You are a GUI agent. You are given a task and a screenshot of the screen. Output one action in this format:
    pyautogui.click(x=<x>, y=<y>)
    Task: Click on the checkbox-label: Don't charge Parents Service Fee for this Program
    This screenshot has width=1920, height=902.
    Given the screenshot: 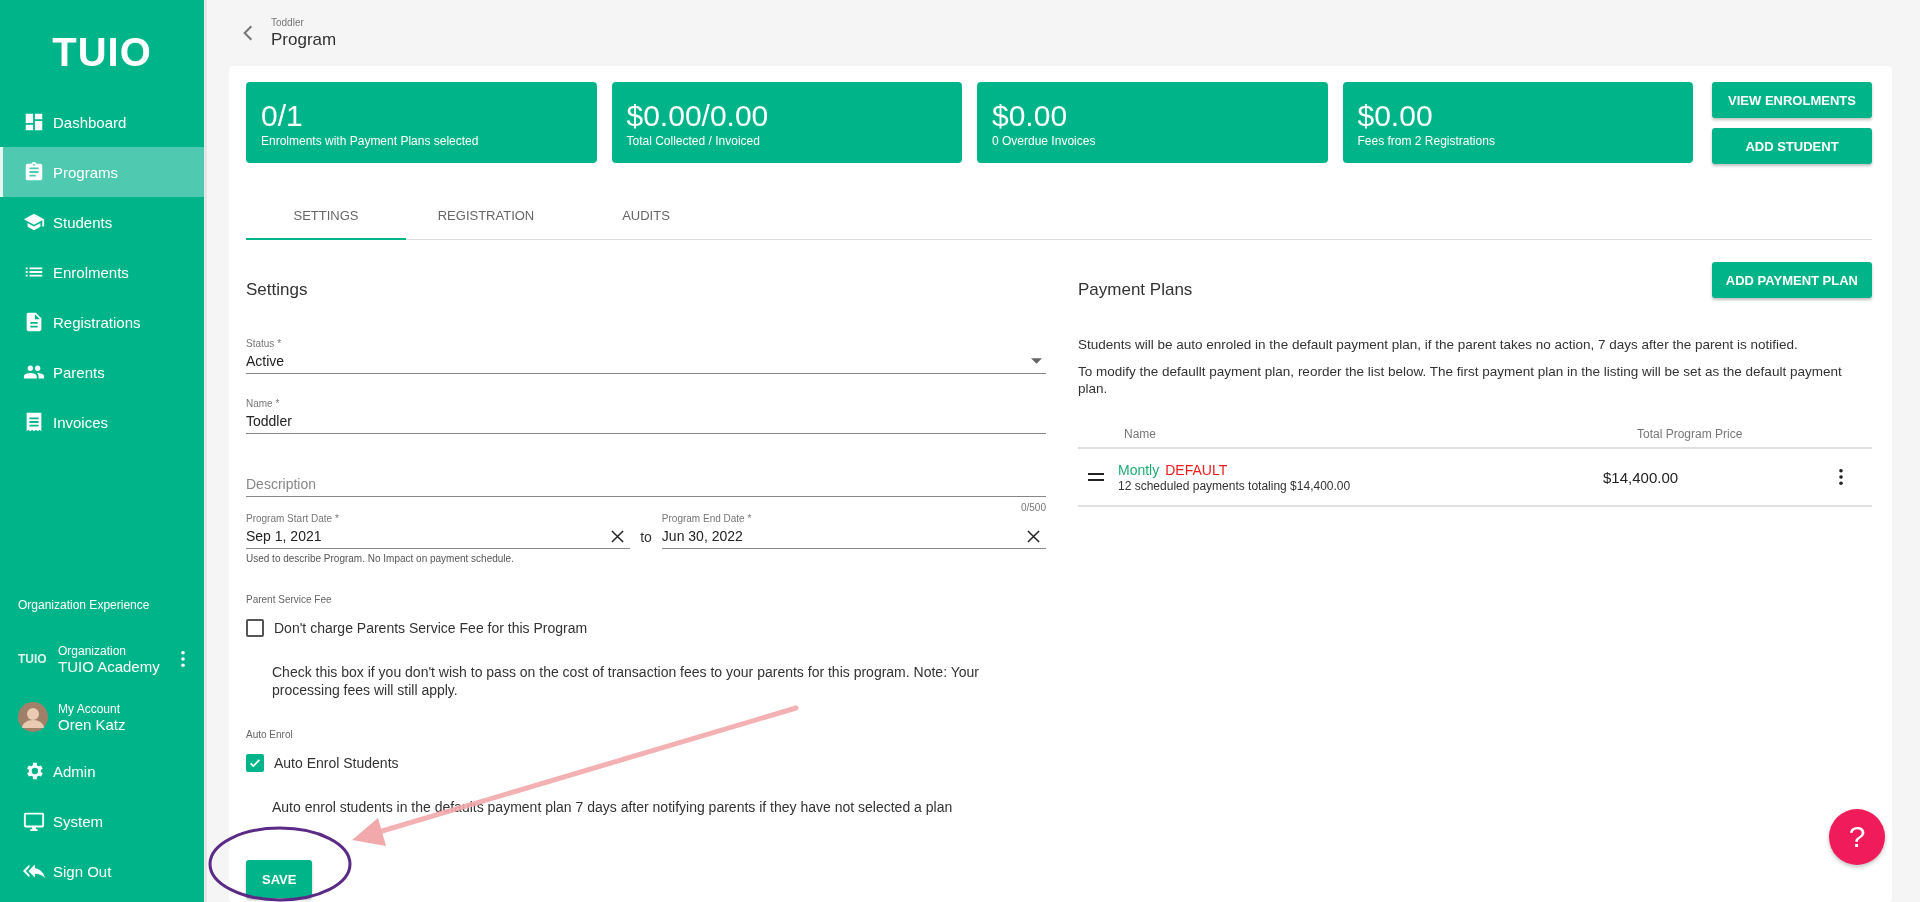 What is the action you would take?
    pyautogui.click(x=431, y=628)
    